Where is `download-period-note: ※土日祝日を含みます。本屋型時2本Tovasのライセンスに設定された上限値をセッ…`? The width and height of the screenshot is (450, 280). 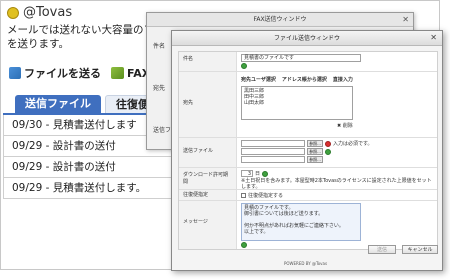
download-period-note: ※土日祝日を含みます。本屋型時2本Tovasのライセンスに設定された上限値をセッ… is located at coordinates (336, 184).